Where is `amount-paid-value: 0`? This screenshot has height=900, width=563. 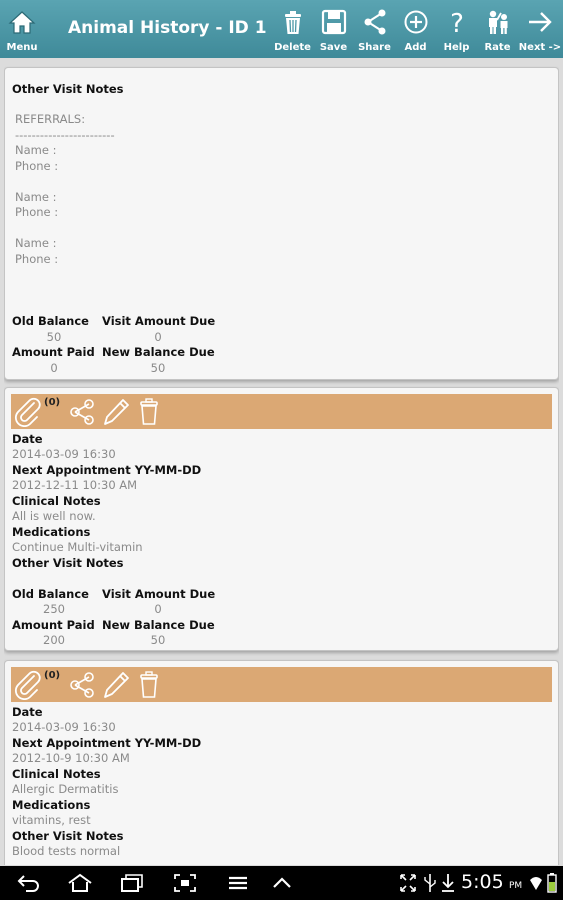 amount-paid-value: 0 is located at coordinates (54, 368).